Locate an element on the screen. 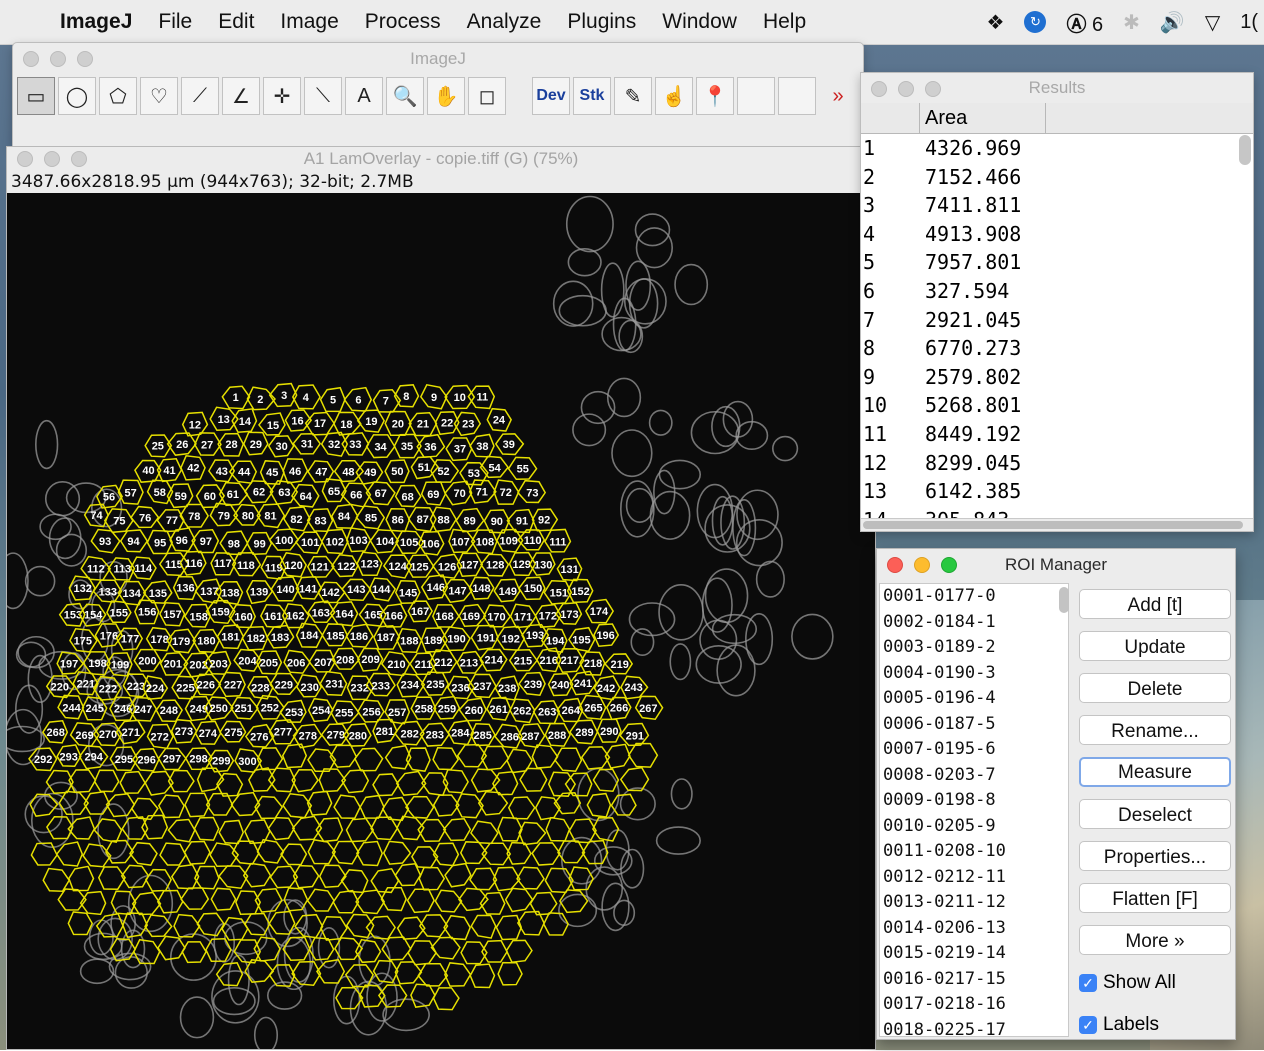 The width and height of the screenshot is (1264, 1051). roi-update-button: Update is located at coordinates (1155, 646).